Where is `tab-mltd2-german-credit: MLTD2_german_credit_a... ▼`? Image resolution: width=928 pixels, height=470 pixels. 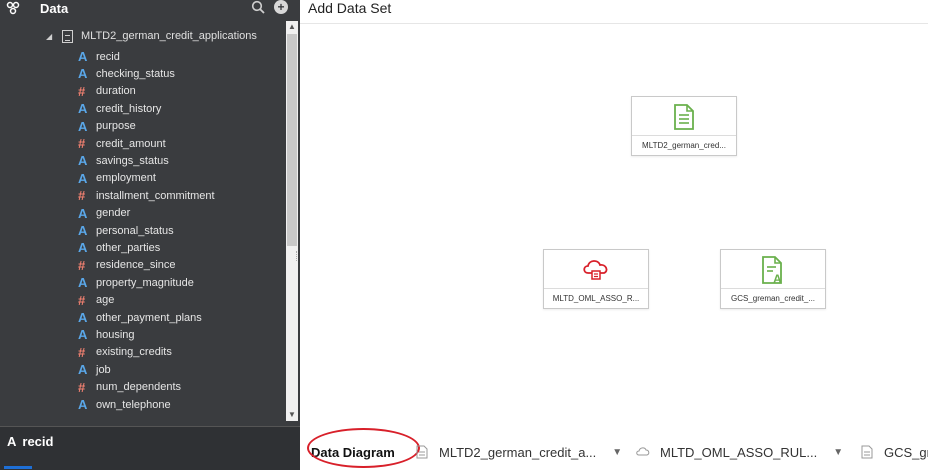
tab-mltd2-german-credit: MLTD2_german_credit_a... ▼ is located at coordinates (518, 452).